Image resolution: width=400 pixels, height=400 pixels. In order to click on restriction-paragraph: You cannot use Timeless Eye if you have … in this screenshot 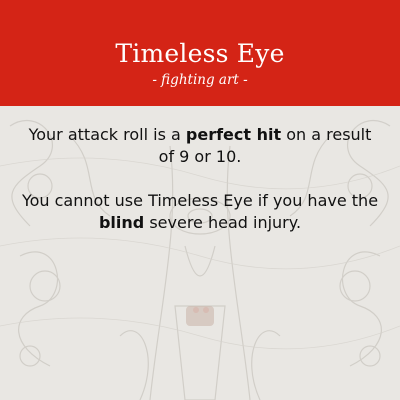, I will do `click(200, 212)`.